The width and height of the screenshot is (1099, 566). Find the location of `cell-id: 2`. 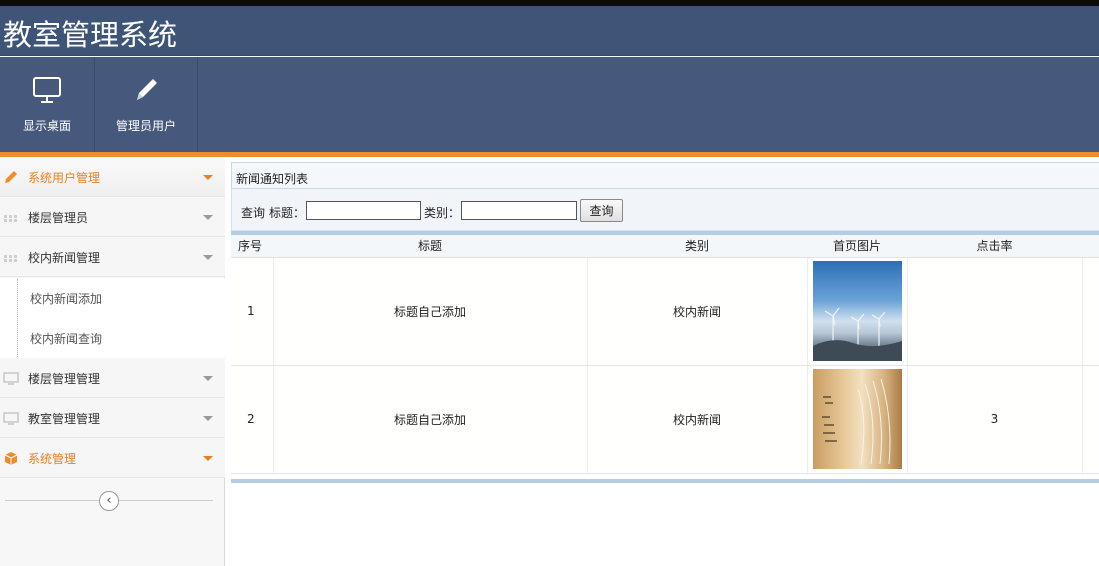

cell-id: 2 is located at coordinates (252, 419).